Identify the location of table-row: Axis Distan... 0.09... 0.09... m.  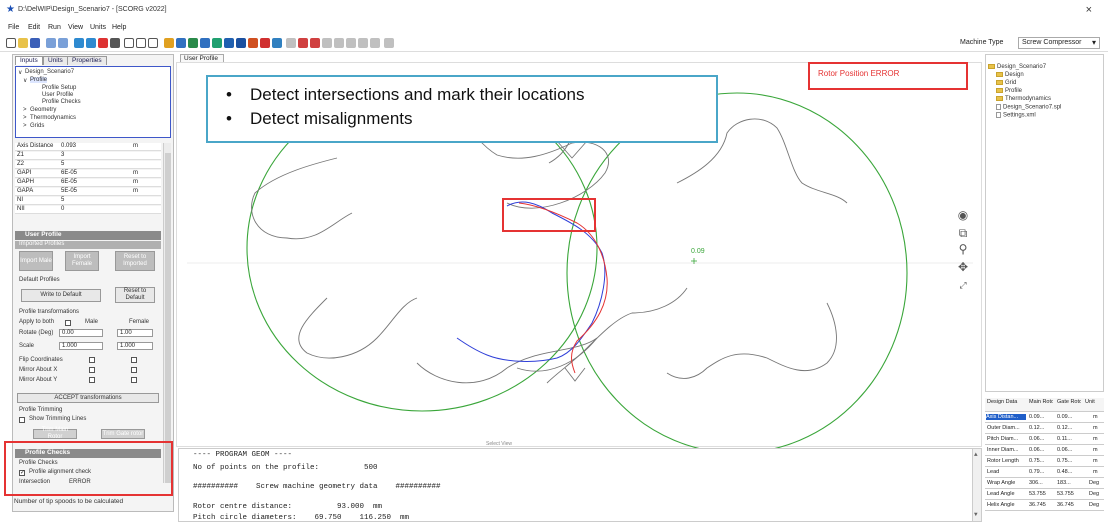
(1044, 418).